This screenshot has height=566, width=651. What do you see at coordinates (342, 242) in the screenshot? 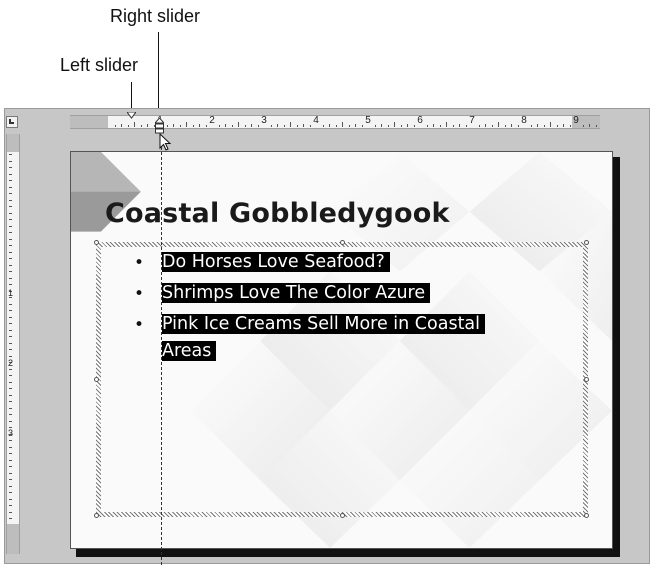
I see `resize-handle-top` at bounding box center [342, 242].